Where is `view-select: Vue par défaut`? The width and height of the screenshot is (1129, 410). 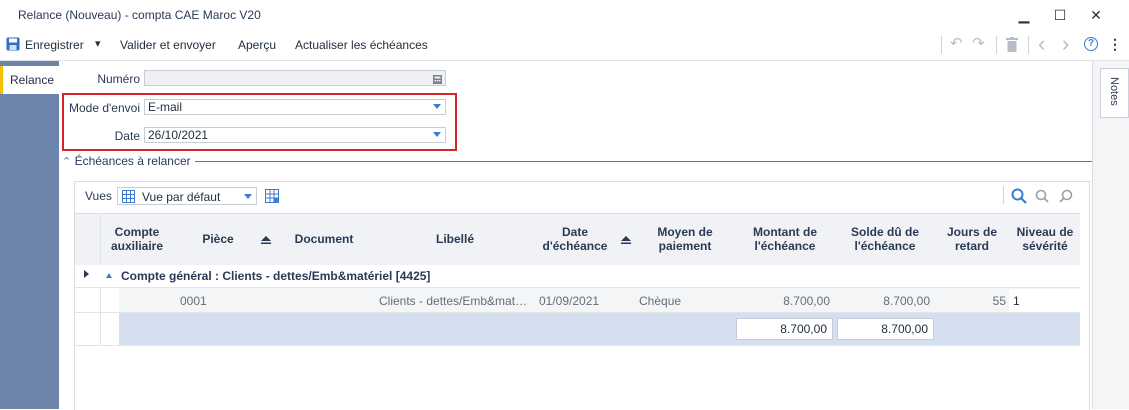 view-select: Vue par défaut is located at coordinates (187, 196).